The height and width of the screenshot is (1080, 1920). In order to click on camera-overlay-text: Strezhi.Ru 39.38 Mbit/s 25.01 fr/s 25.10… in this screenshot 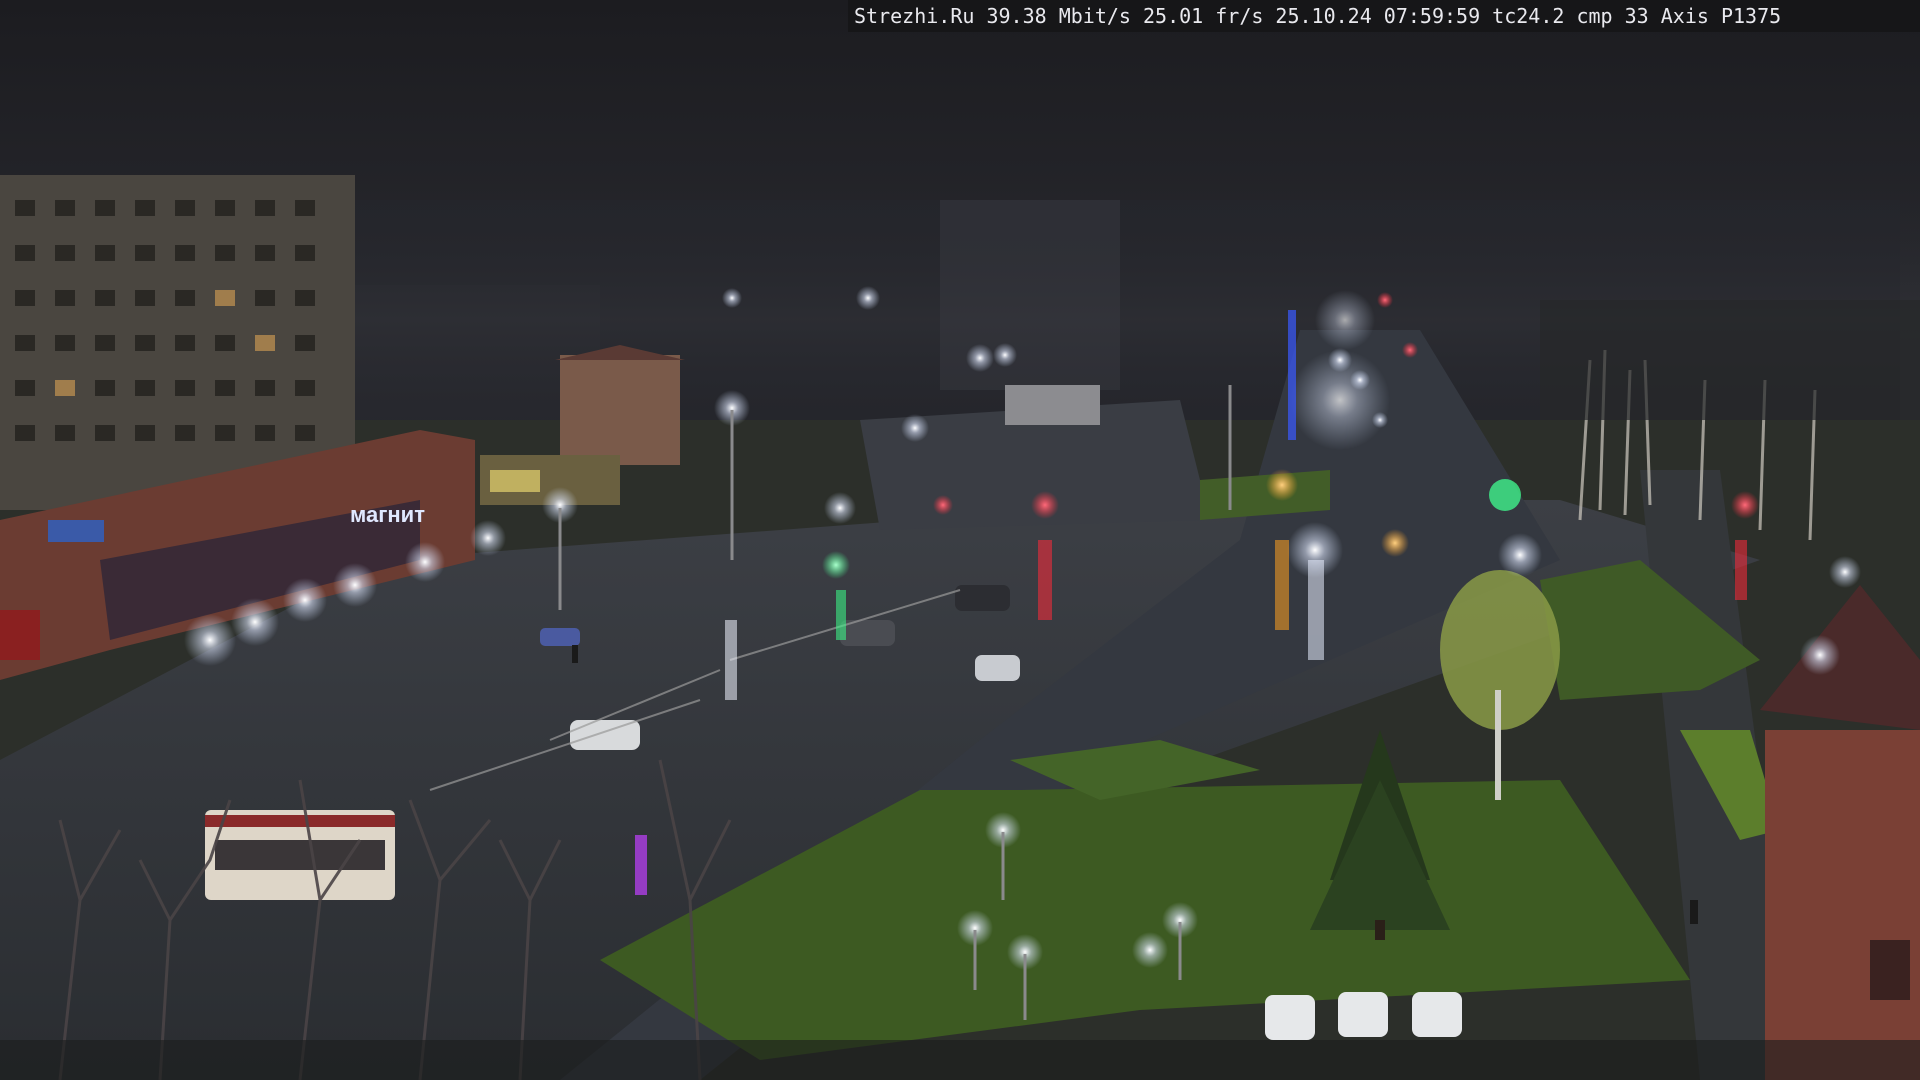, I will do `click(1384, 16)`.